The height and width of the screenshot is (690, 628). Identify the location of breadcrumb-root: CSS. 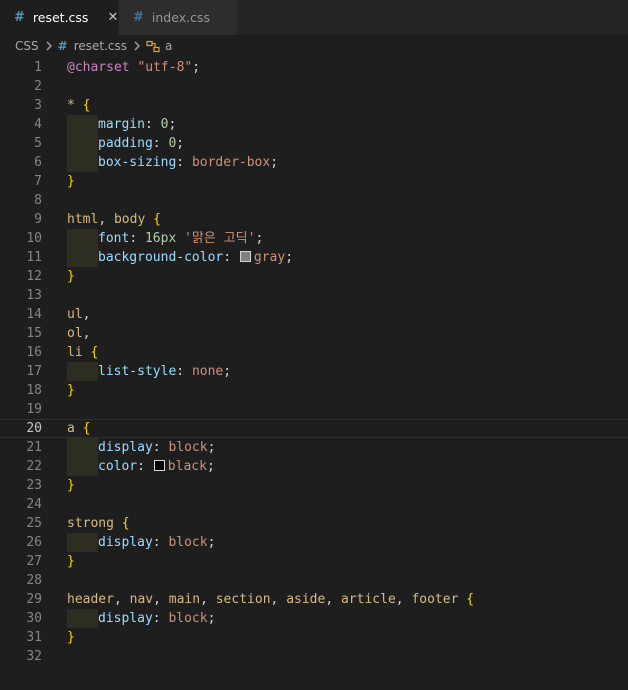
(27, 46).